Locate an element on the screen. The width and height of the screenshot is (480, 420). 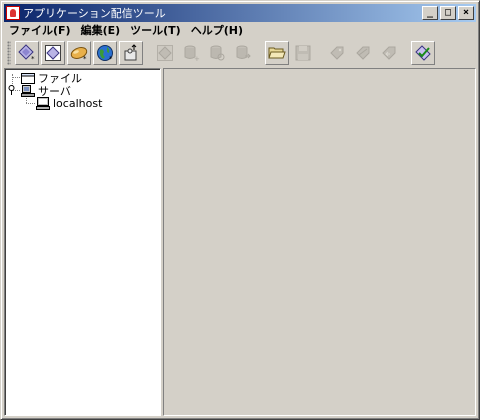
tag-edit-button is located at coordinates (363, 53).